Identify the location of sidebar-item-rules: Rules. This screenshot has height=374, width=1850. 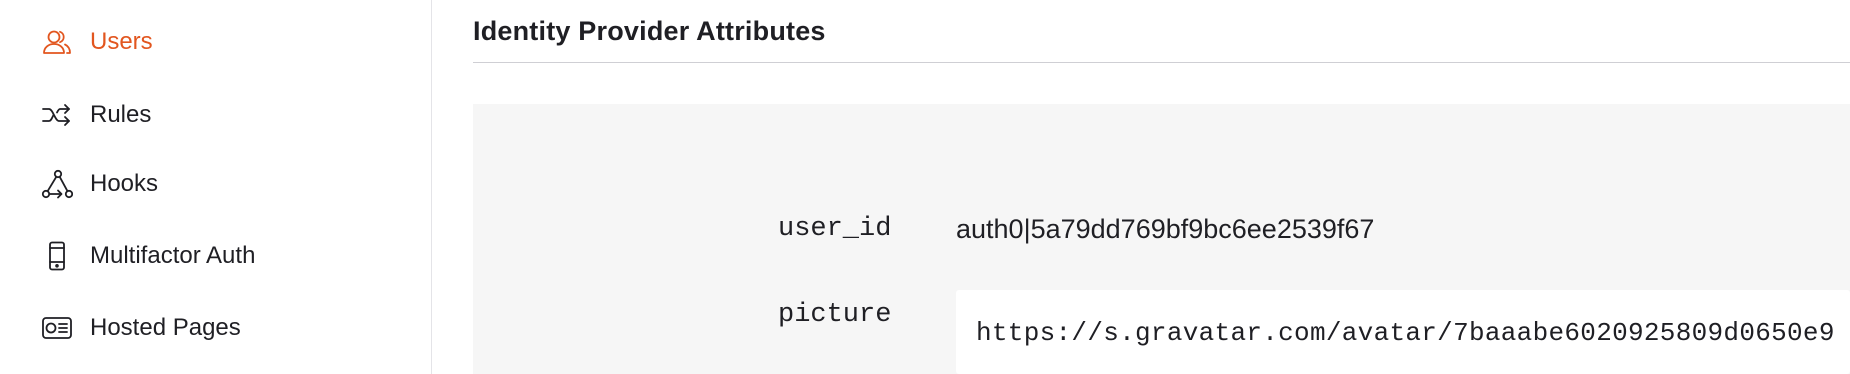
(95, 115).